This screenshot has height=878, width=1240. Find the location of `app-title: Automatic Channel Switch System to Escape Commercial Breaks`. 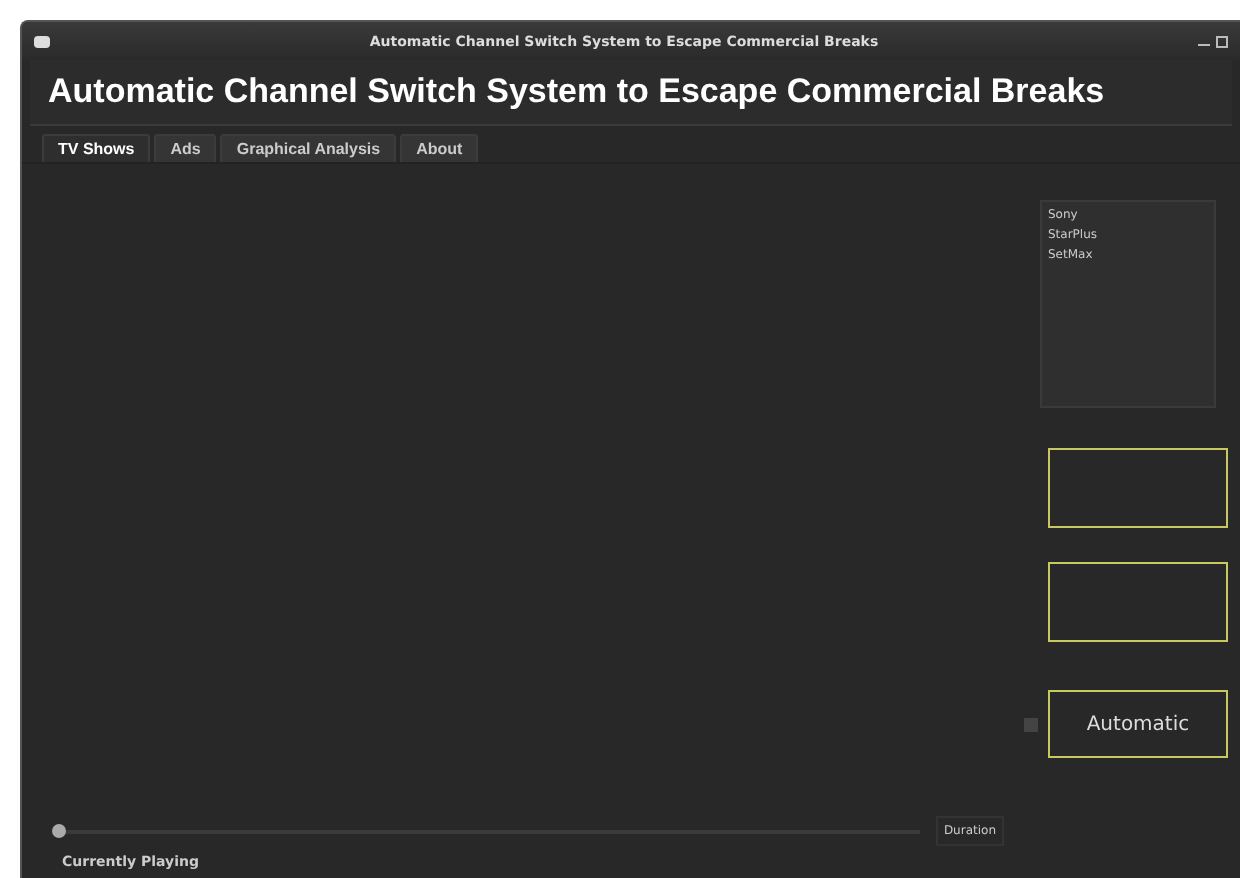

app-title: Automatic Channel Switch System to Escape Commercial Breaks is located at coordinates (576, 92).